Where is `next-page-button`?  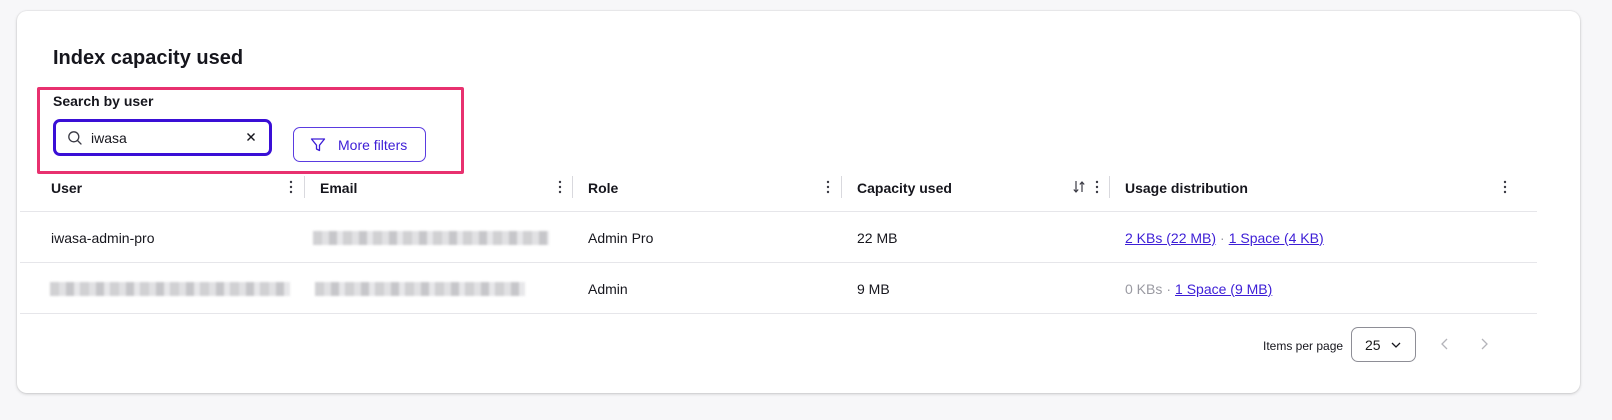 next-page-button is located at coordinates (1484, 344).